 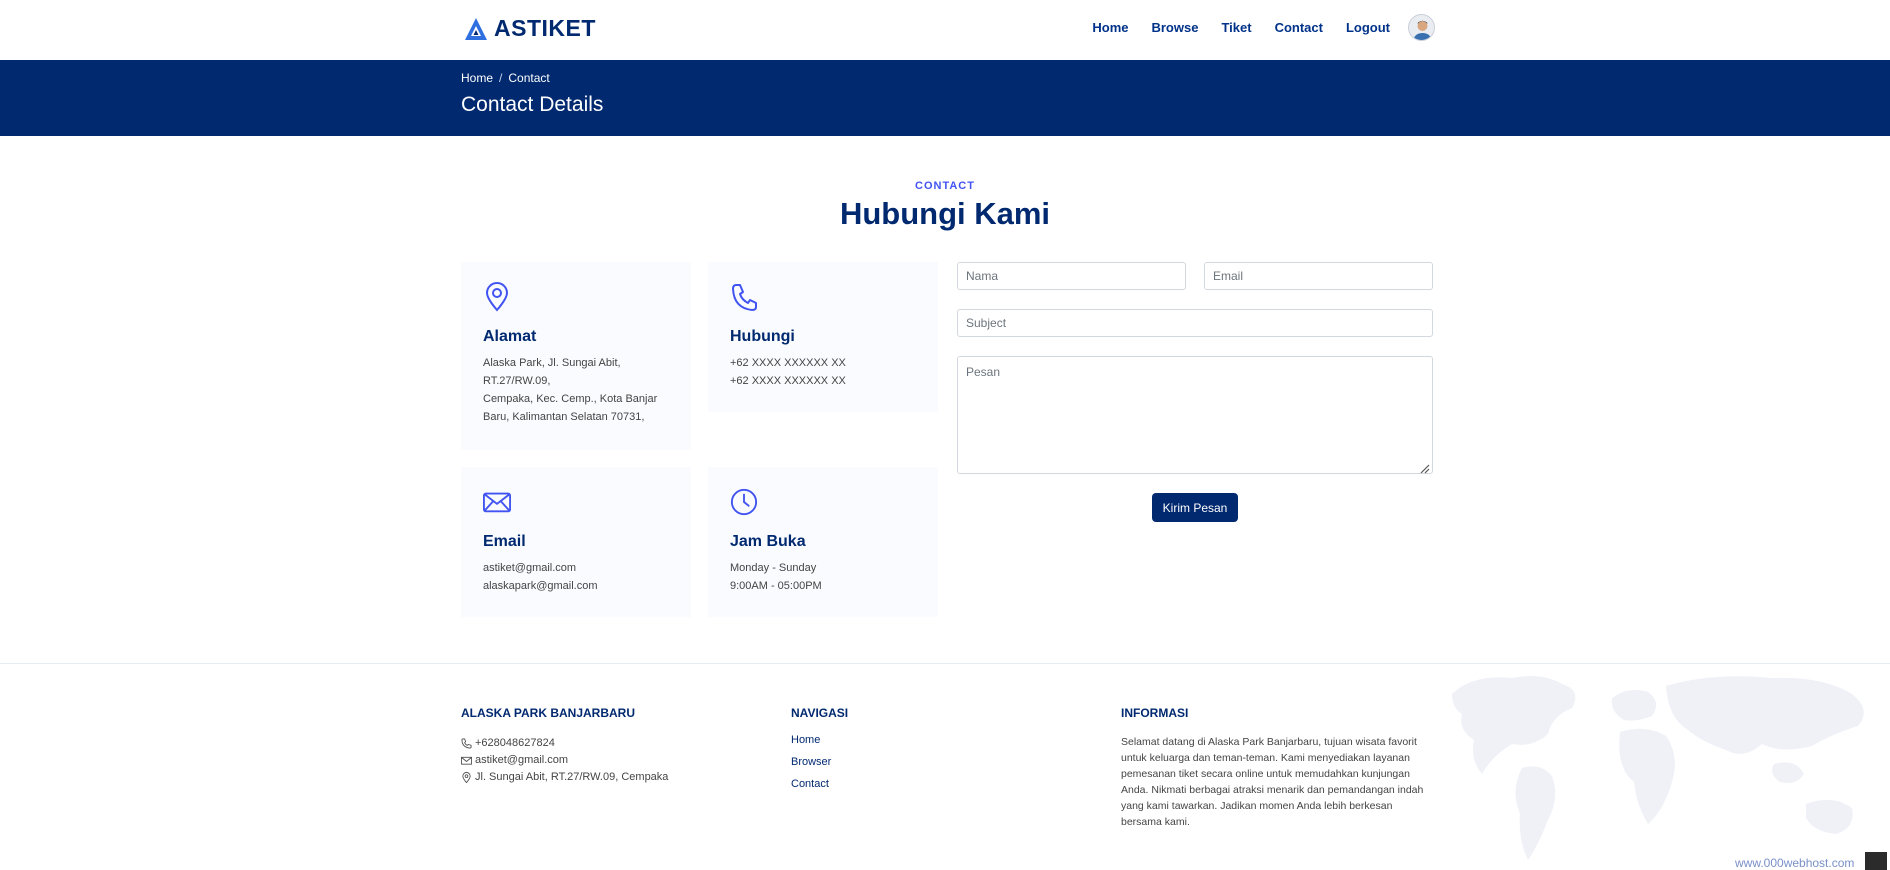 I want to click on footer-email: astiket@gmail.com, so click(x=564, y=760).